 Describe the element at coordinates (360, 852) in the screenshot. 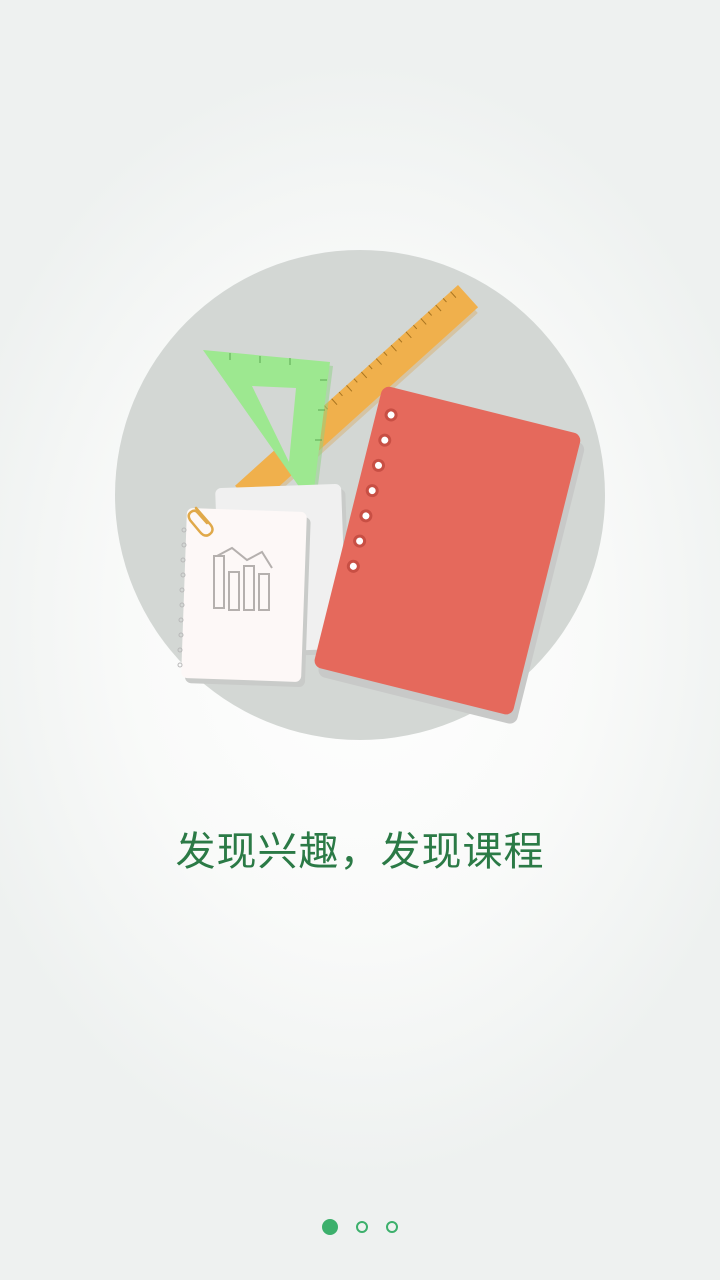

I see `onboarding-slogan: 发现兴趣，发现课程` at that location.